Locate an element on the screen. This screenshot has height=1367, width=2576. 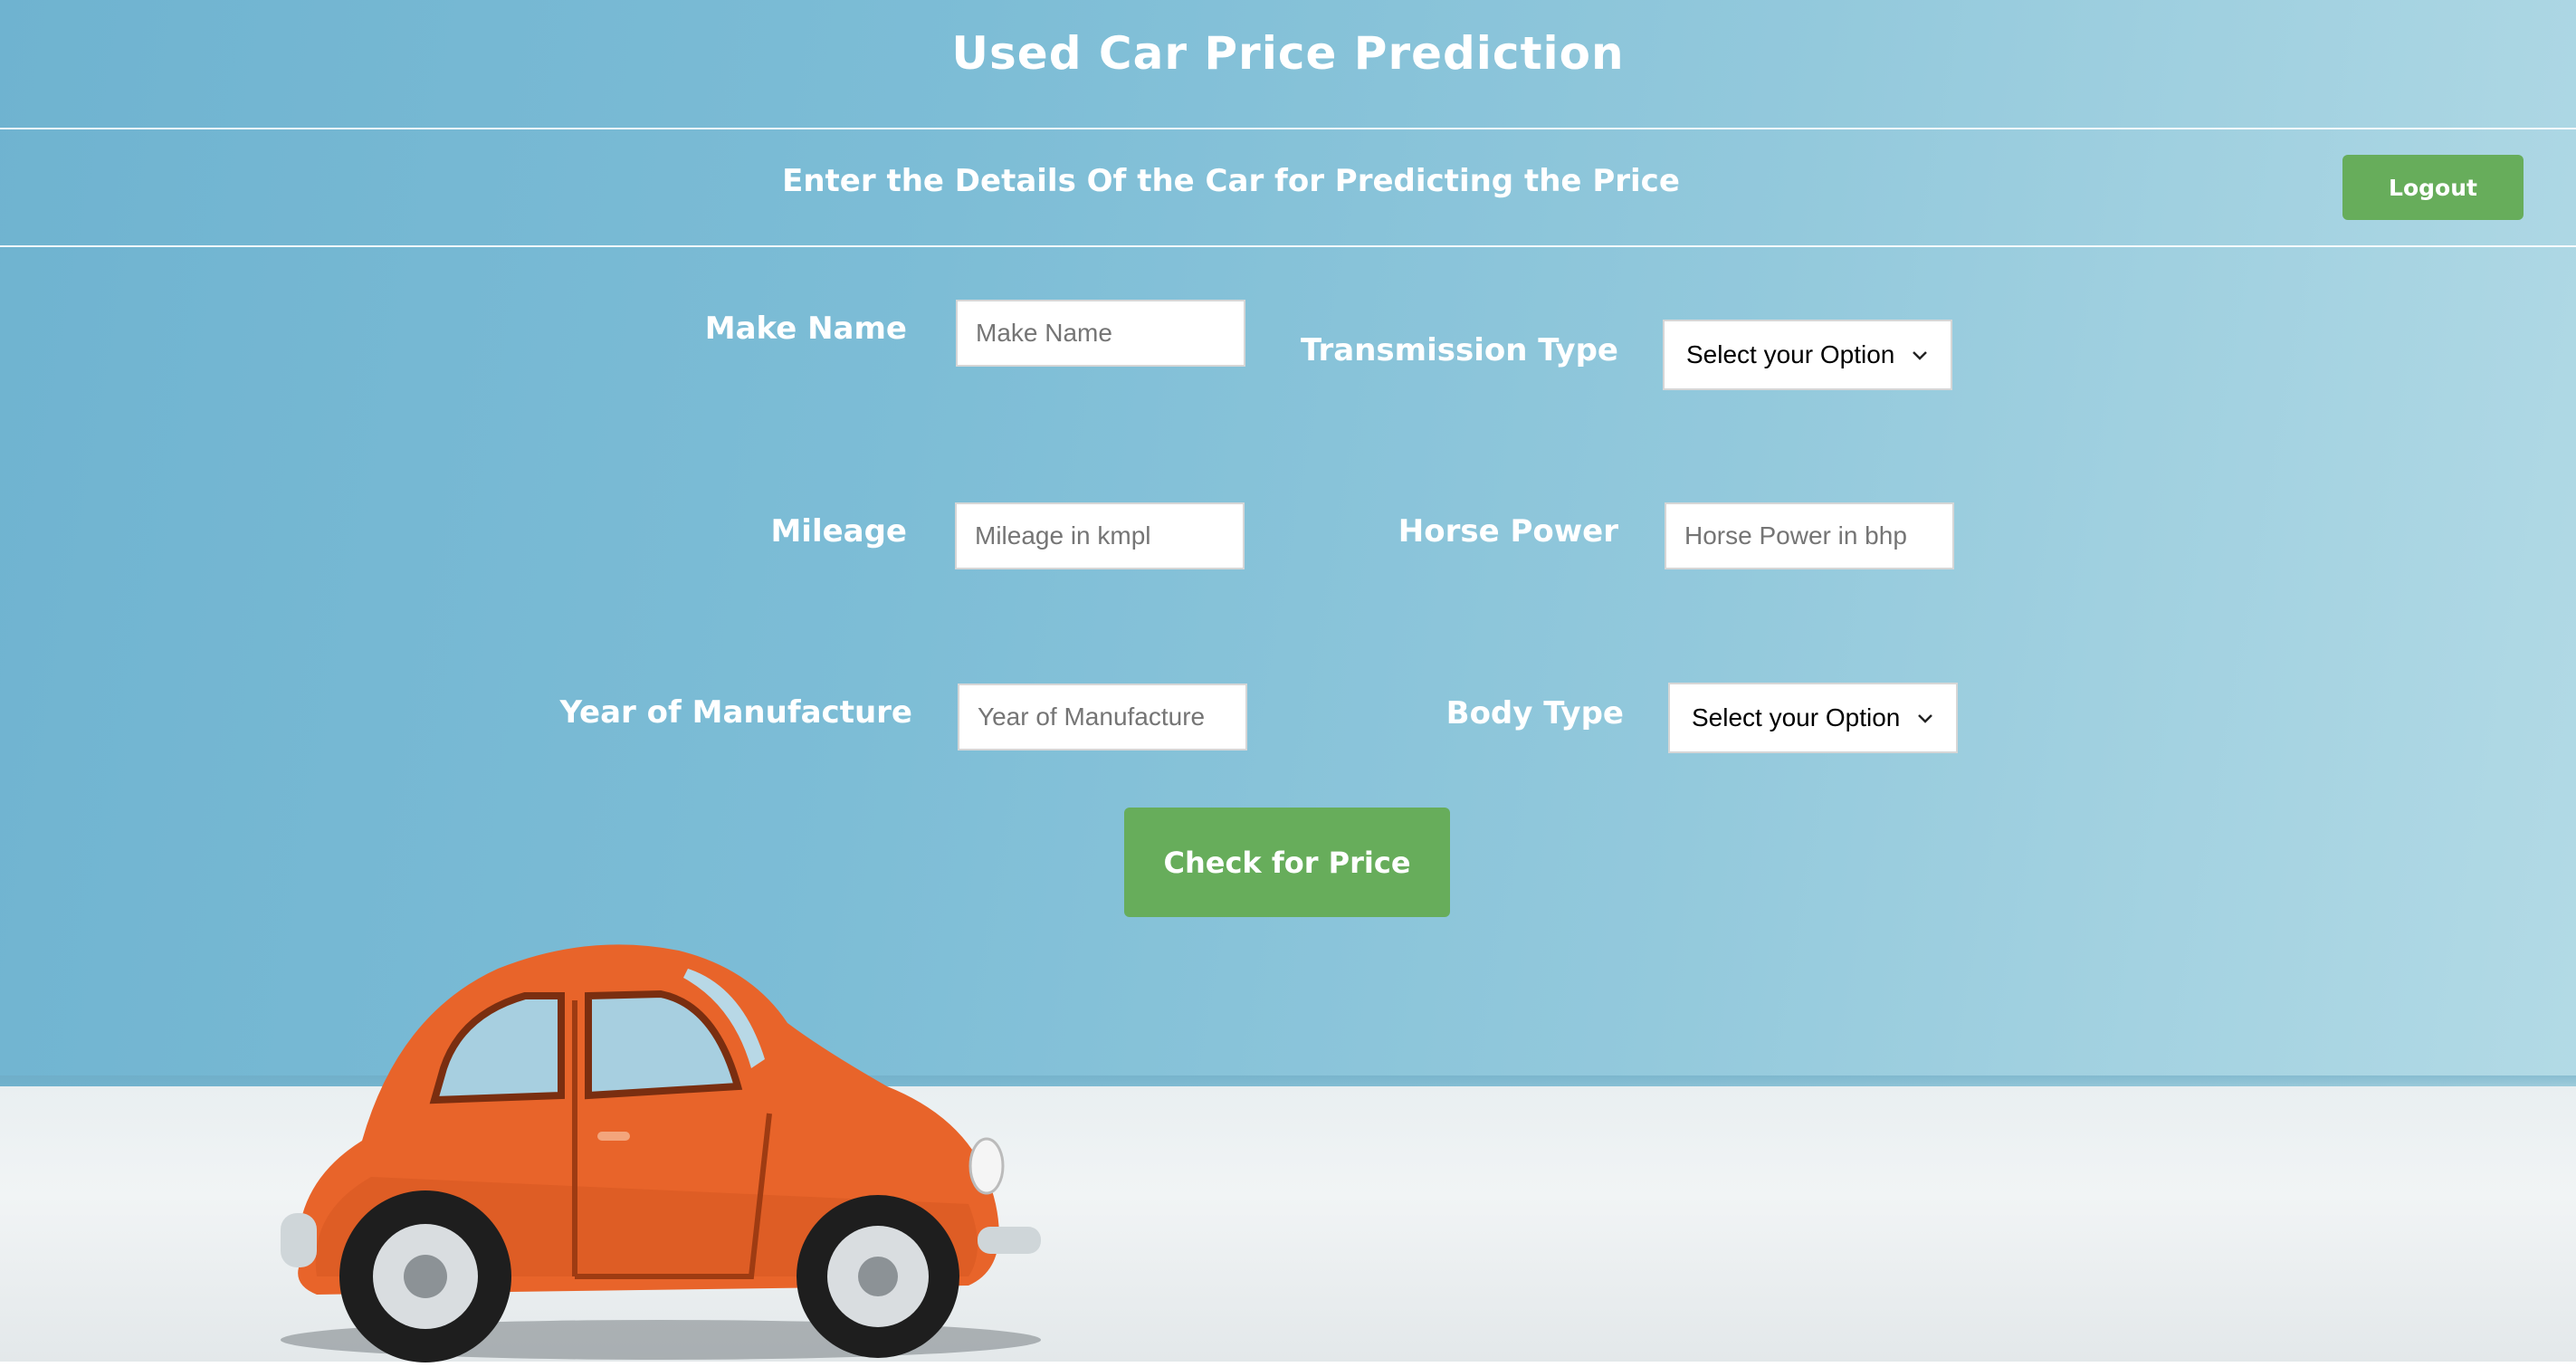
header-divider-top is located at coordinates (1288, 128).